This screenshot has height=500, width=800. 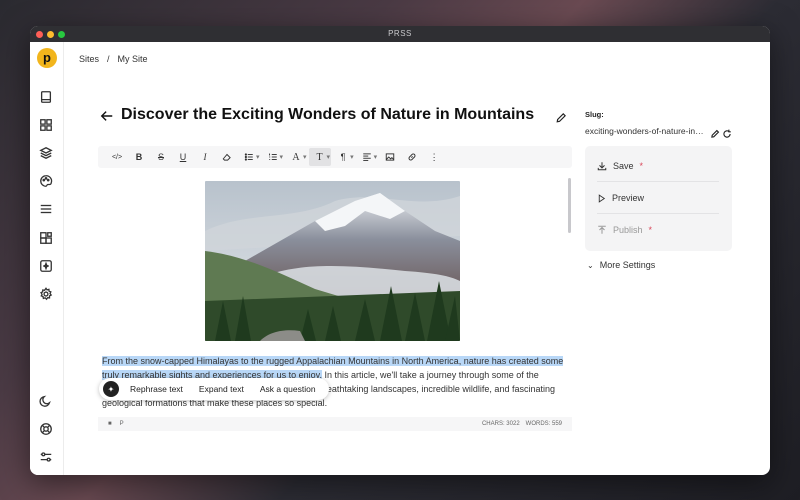 I want to click on gear-icon, so click(x=46, y=294).